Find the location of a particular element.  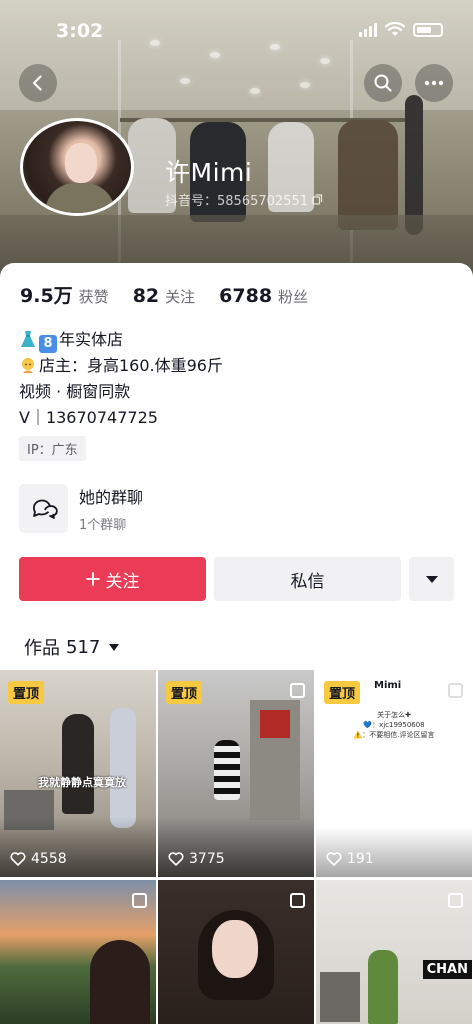

likes-label: 获赞 is located at coordinates (93, 297).